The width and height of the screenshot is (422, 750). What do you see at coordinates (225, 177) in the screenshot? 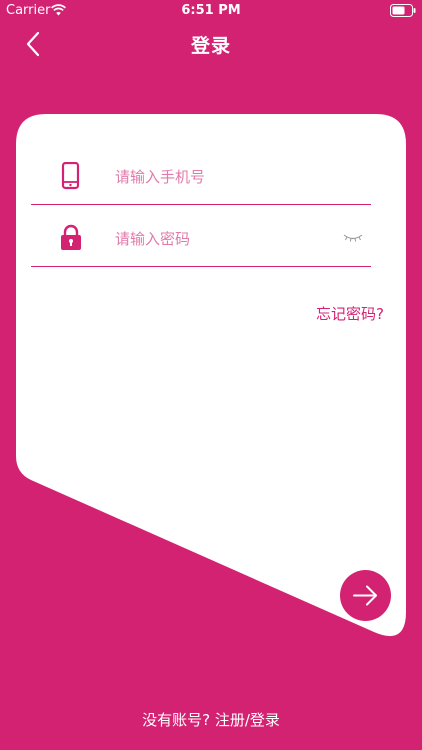
I see `phone-input` at bounding box center [225, 177].